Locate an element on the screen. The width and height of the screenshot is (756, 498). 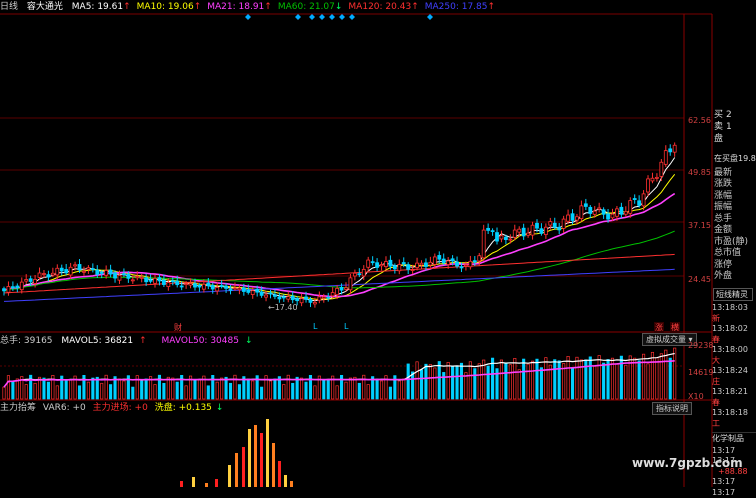
mavol50-arrow: ↓ is located at coordinates (249, 341).